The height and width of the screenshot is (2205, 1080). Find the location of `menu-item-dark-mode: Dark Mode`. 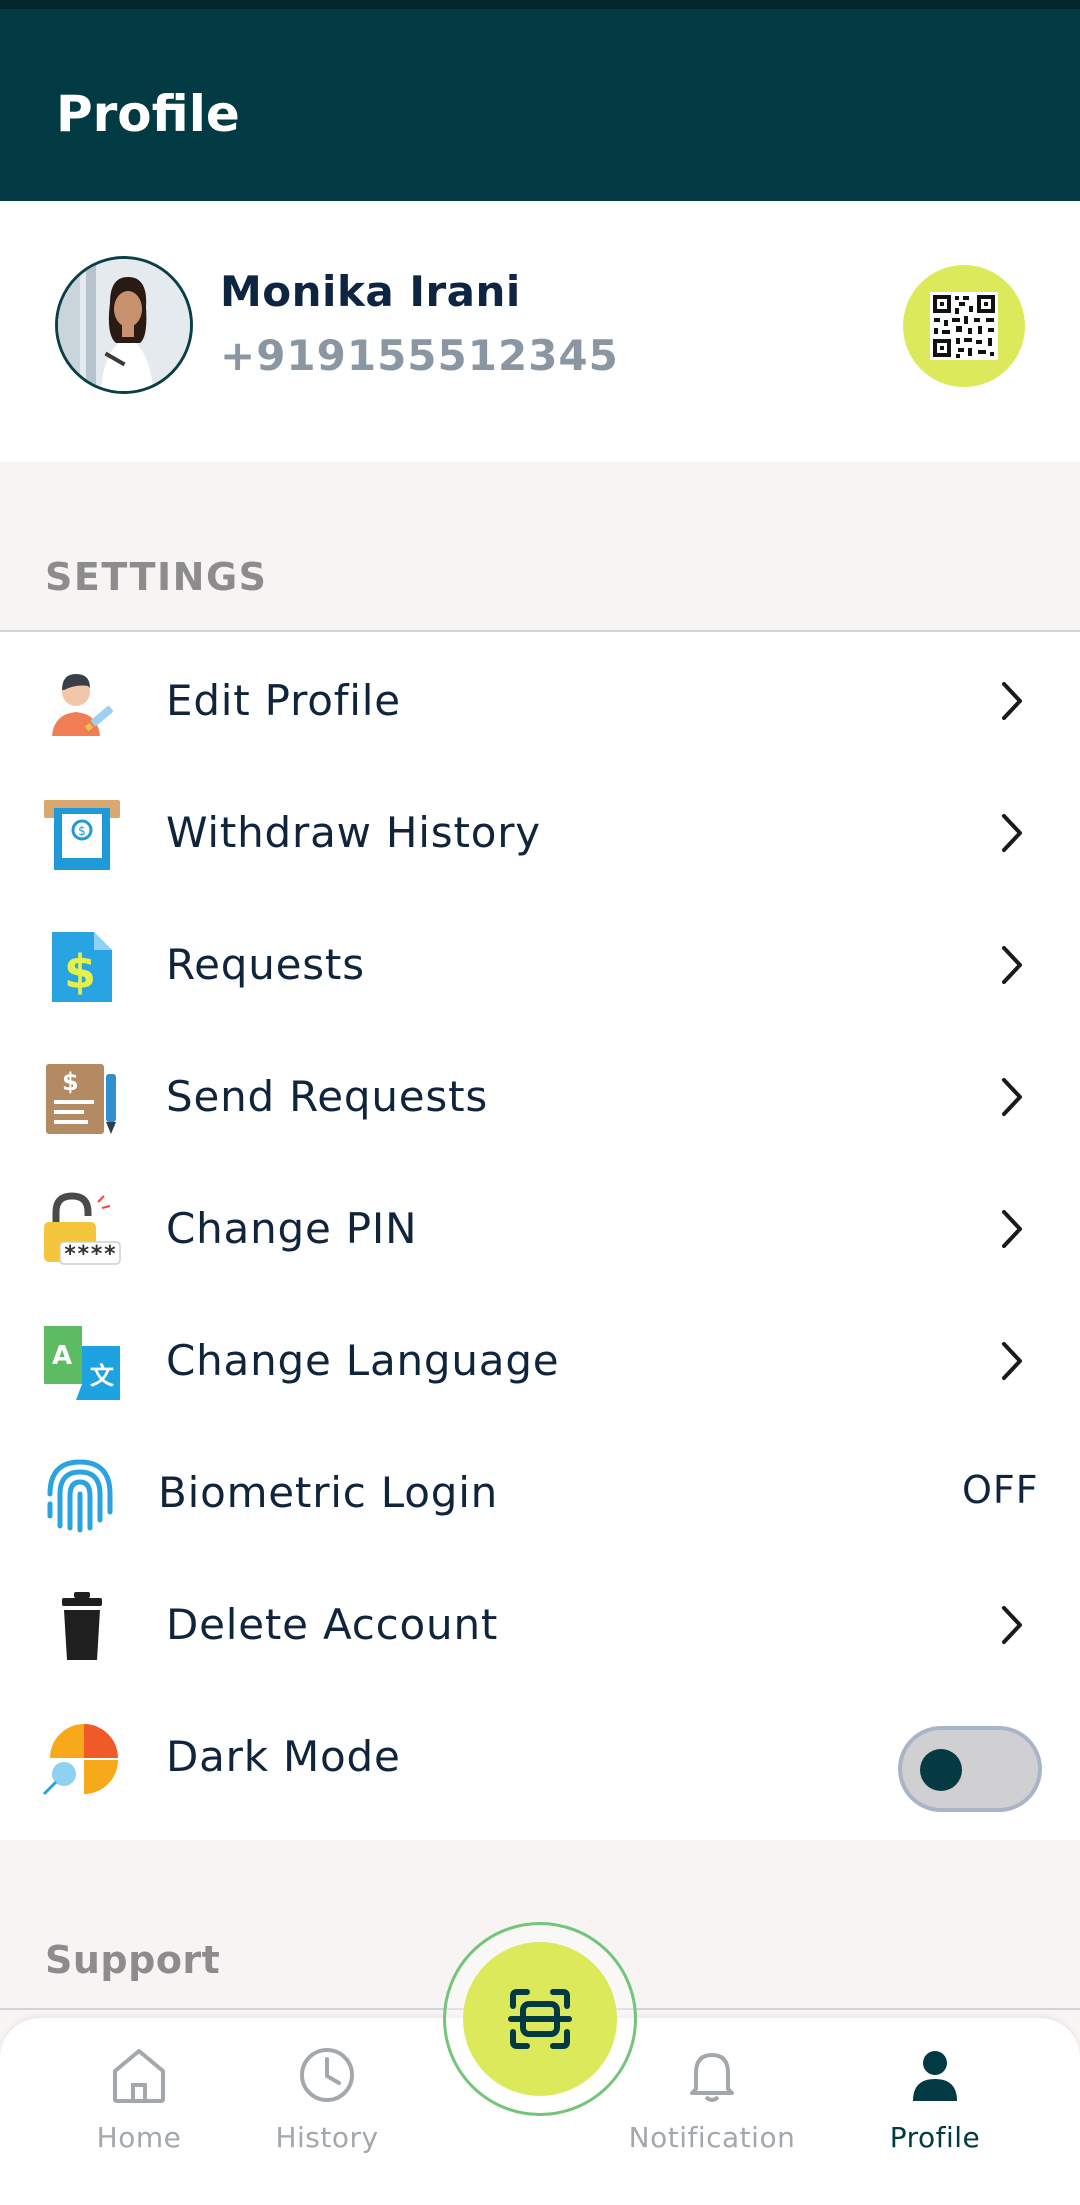

menu-item-dark-mode: Dark Mode is located at coordinates (540, 1754).